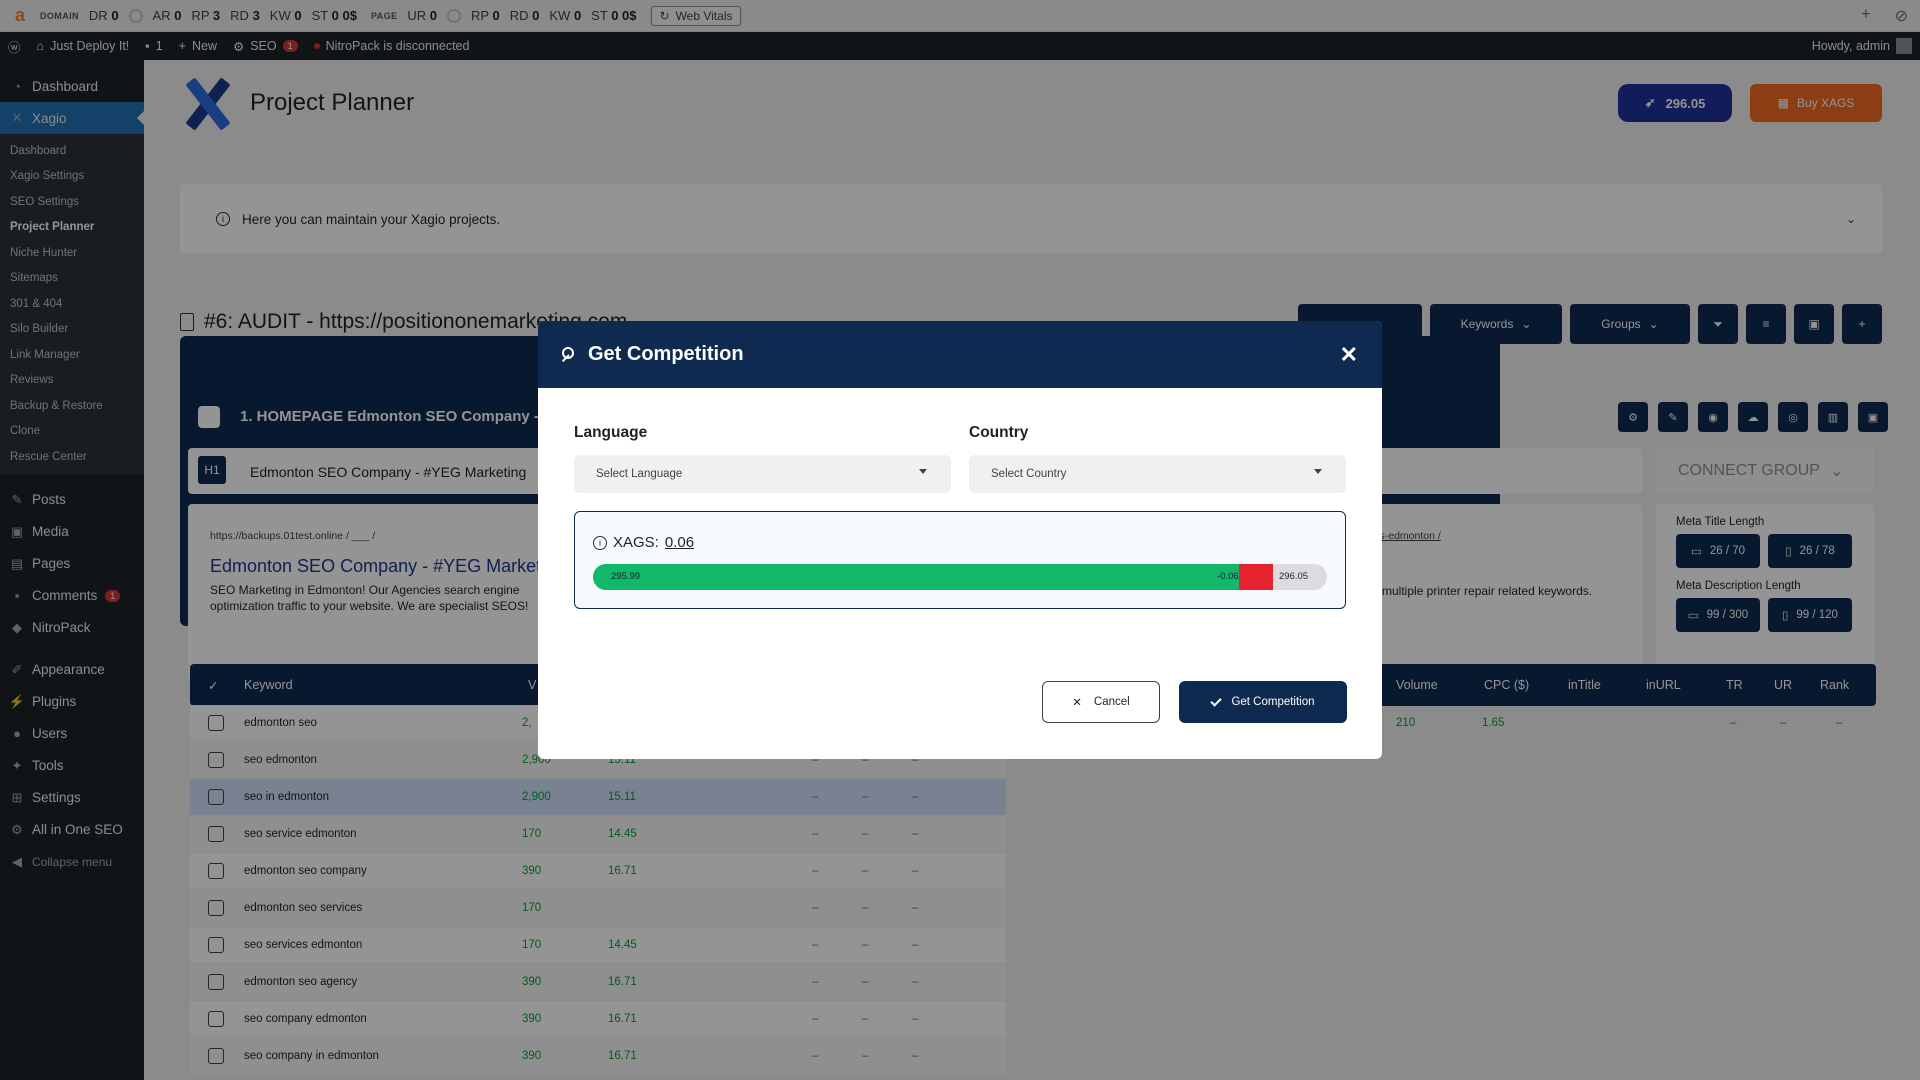  Describe the element at coordinates (916, 577) in the screenshot. I see `balance-remaining-bar` at that location.